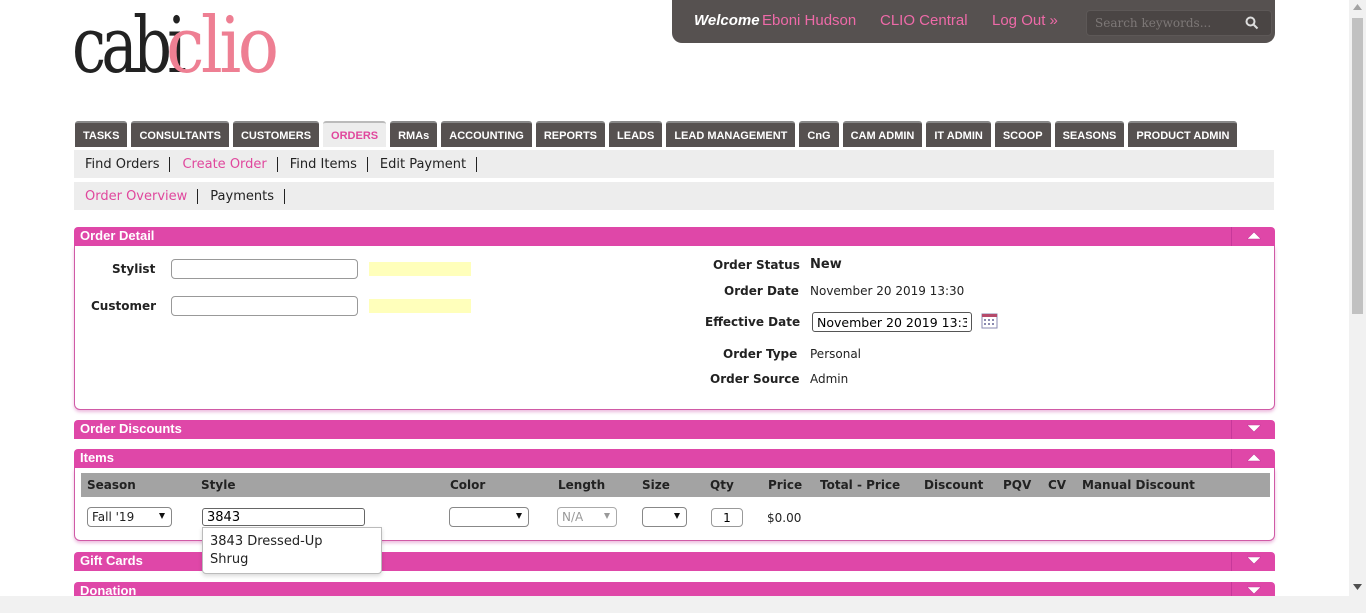 This screenshot has height=613, width=1366. What do you see at coordinates (1022, 134) in the screenshot?
I see `tab-scoop: SCOOP` at bounding box center [1022, 134].